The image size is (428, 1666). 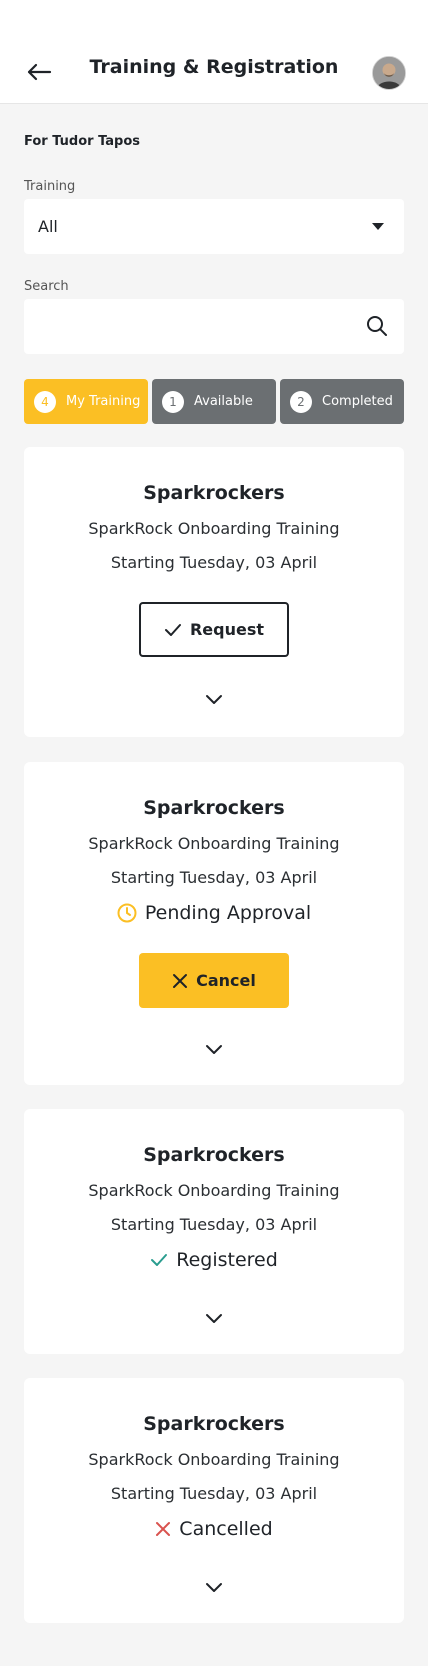 What do you see at coordinates (46, 286) in the screenshot?
I see `search-label: Search` at bounding box center [46, 286].